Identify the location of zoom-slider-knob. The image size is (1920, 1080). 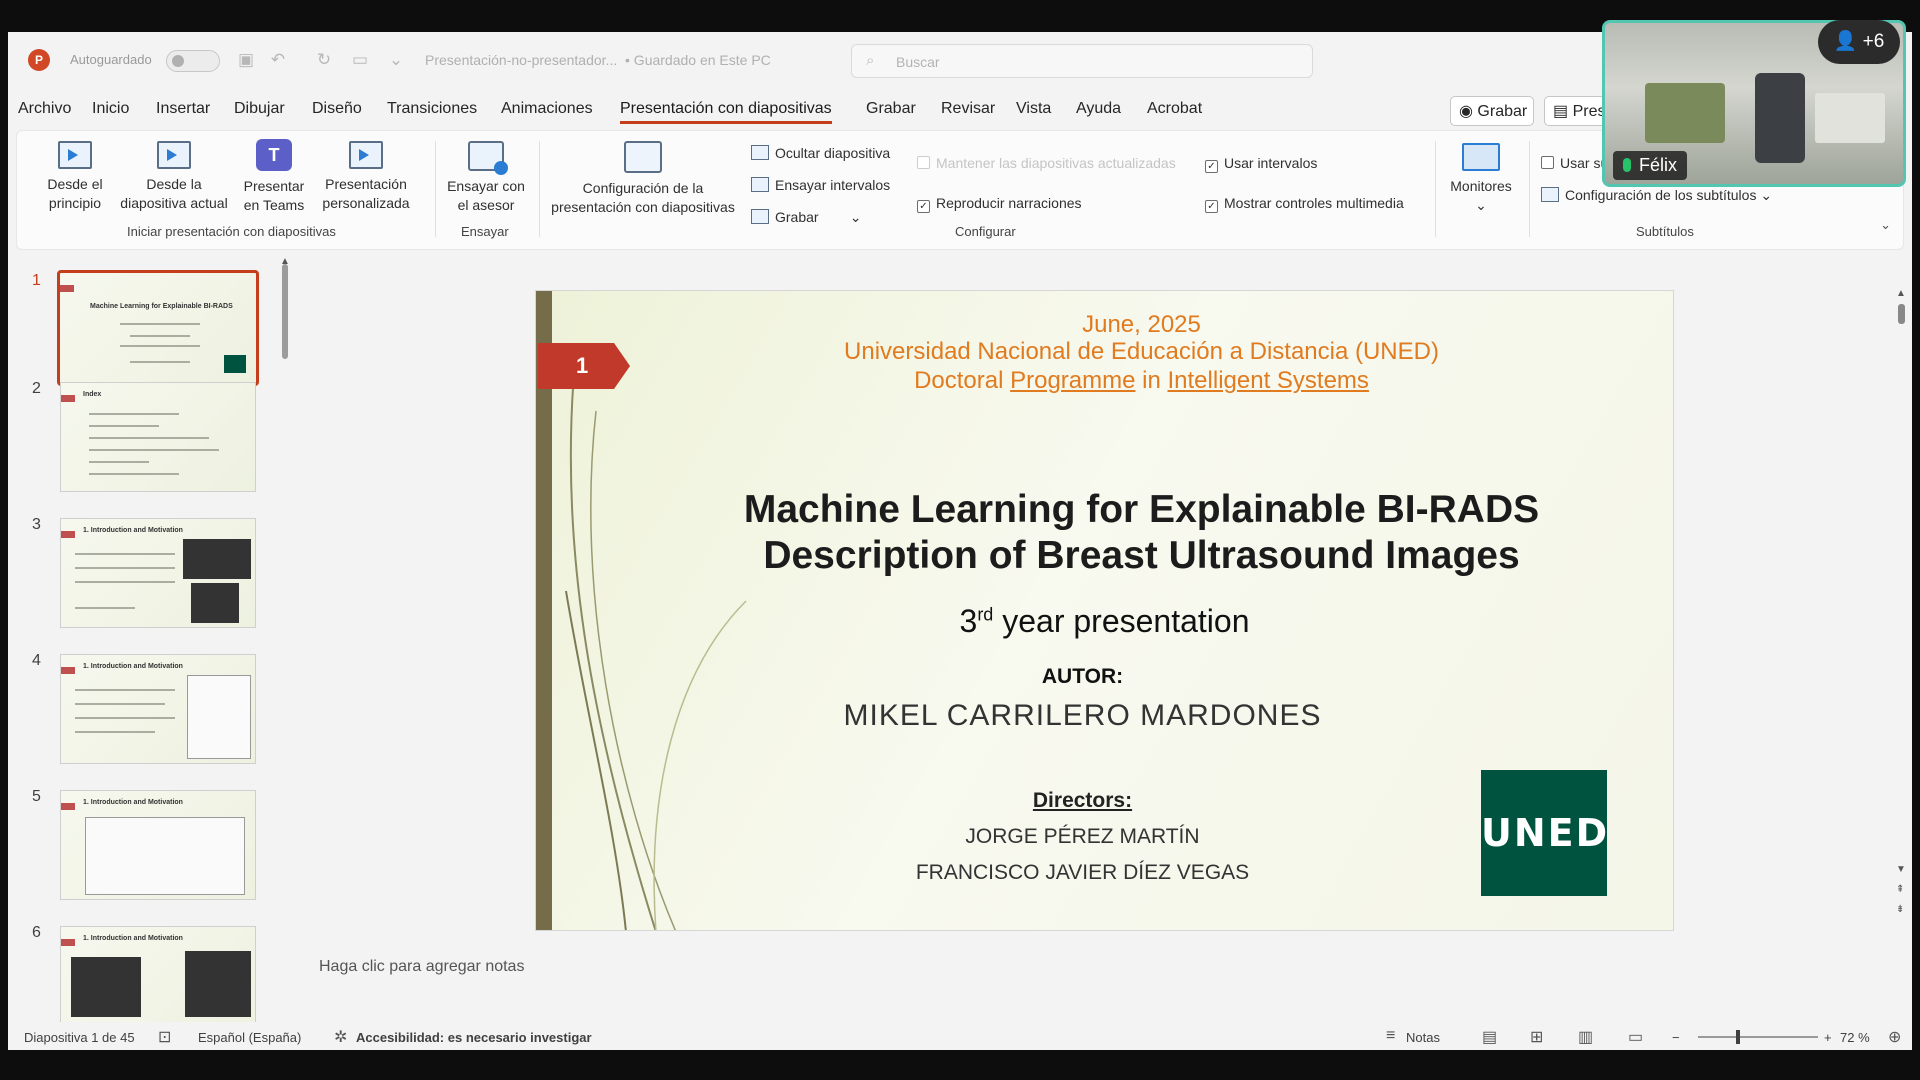
(1738, 1037).